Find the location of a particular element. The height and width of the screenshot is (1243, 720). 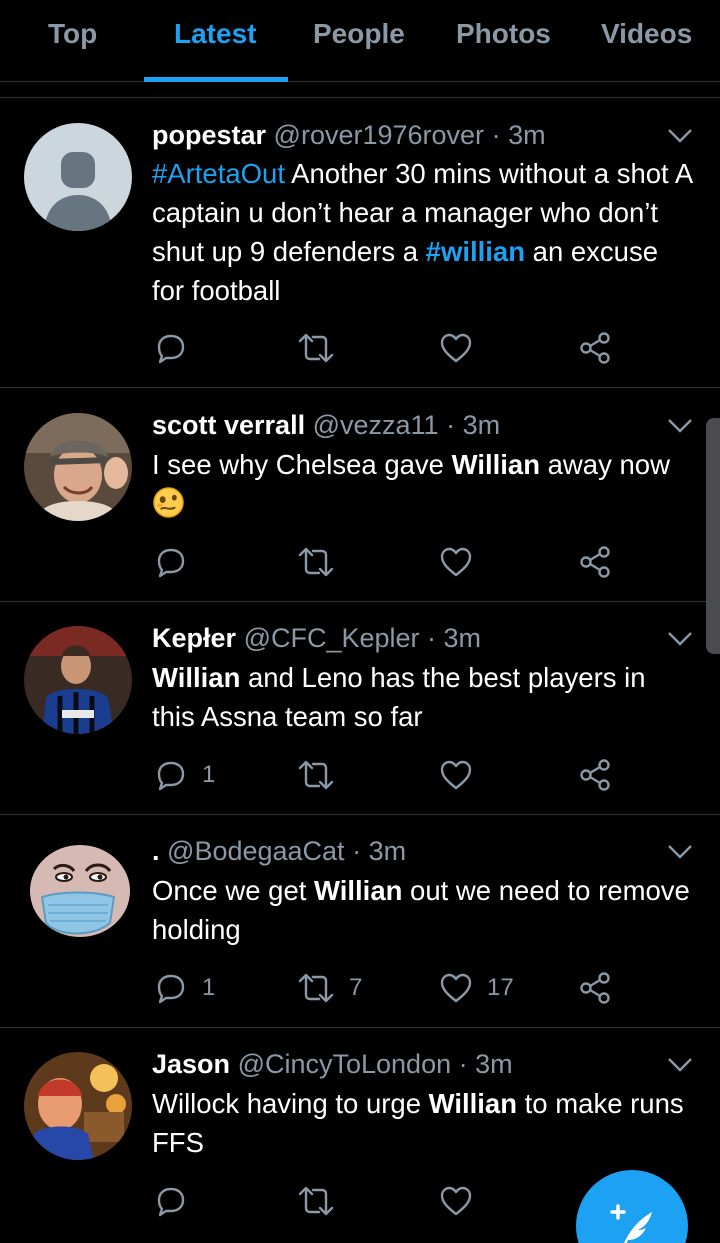

compose-tweet-icon is located at coordinates (631, 1223).